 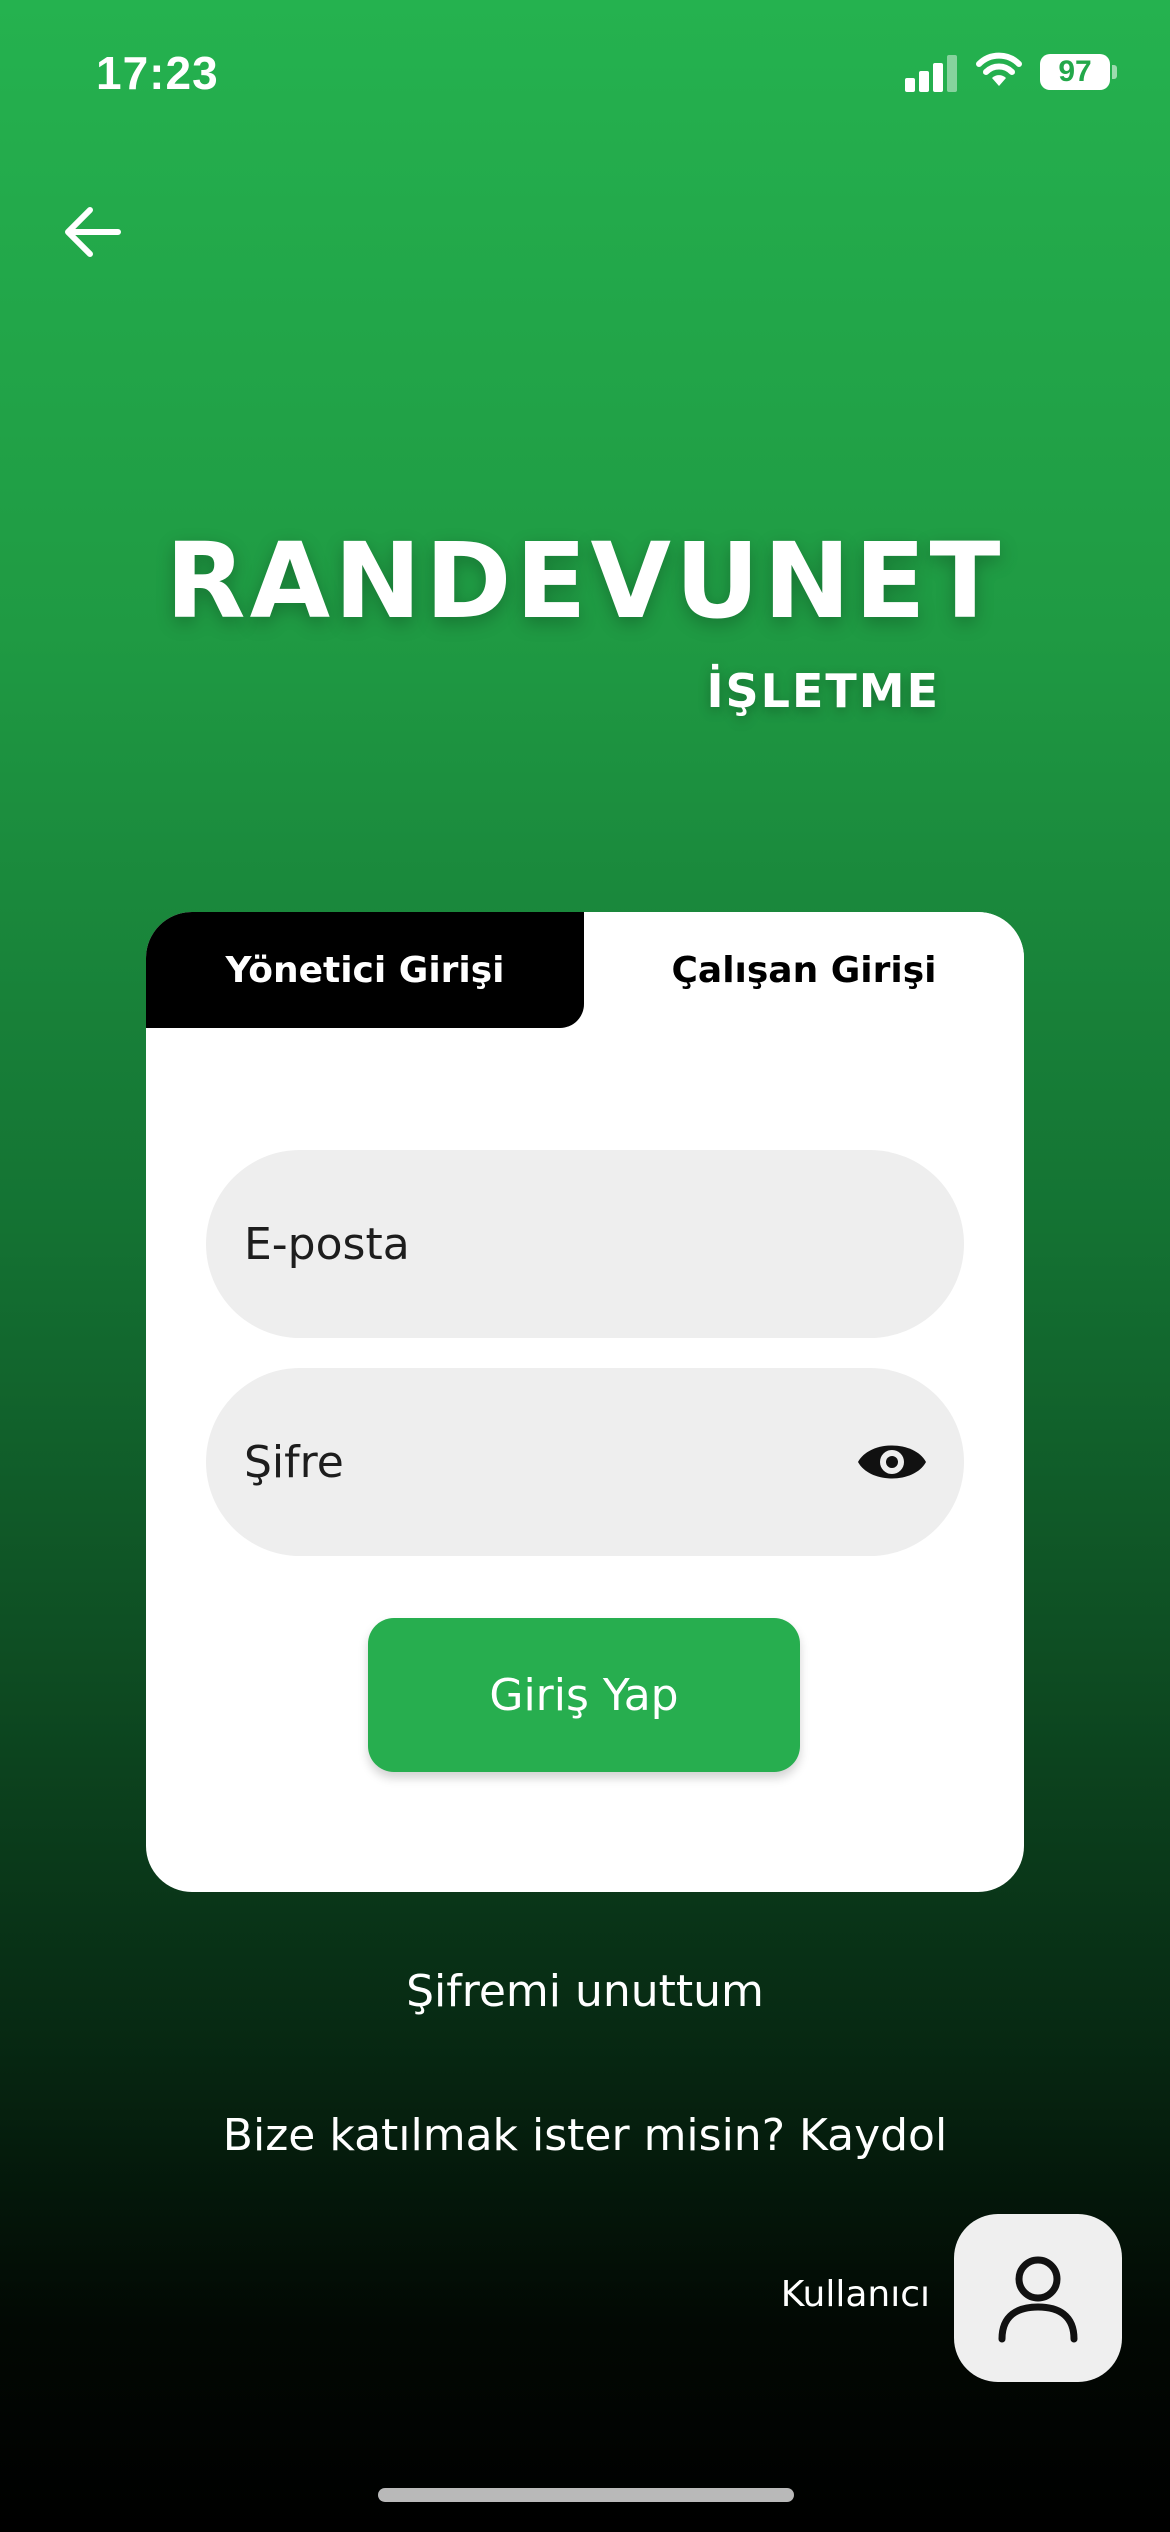 What do you see at coordinates (585, 581) in the screenshot?
I see `brand-title: RANDEVUNET` at bounding box center [585, 581].